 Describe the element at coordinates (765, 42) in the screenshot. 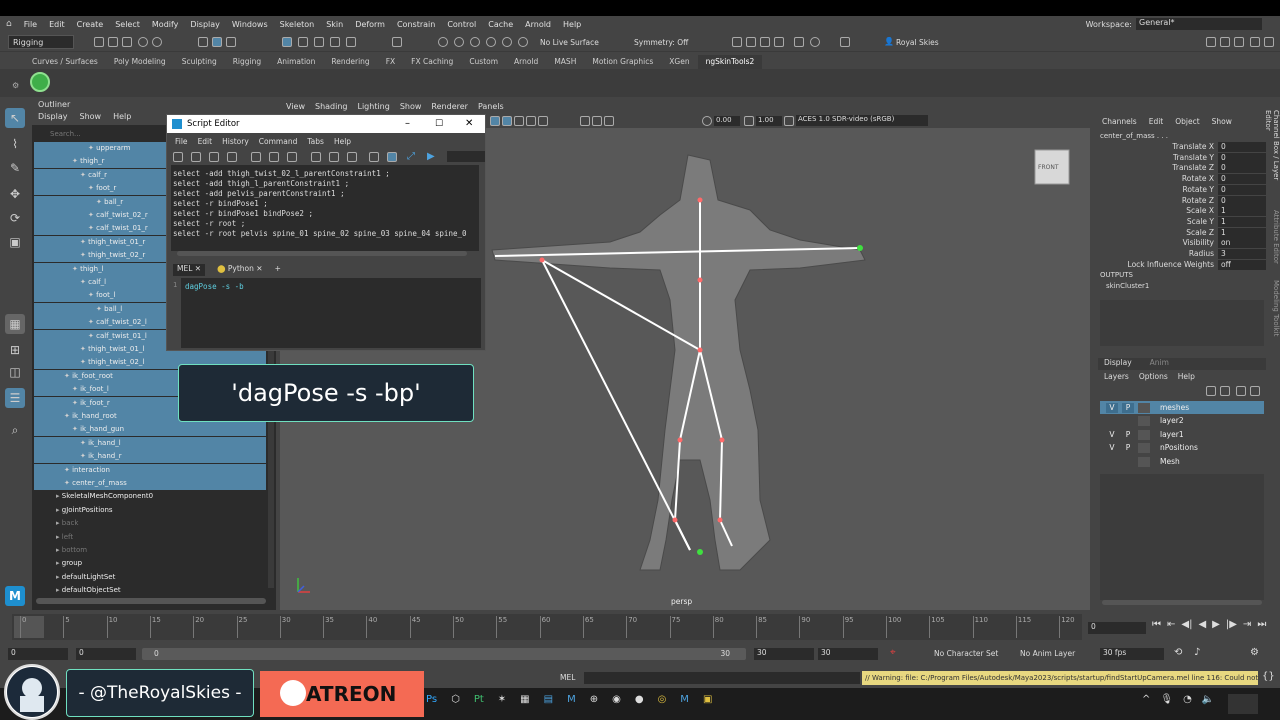

I see `display-ui-icon` at that location.